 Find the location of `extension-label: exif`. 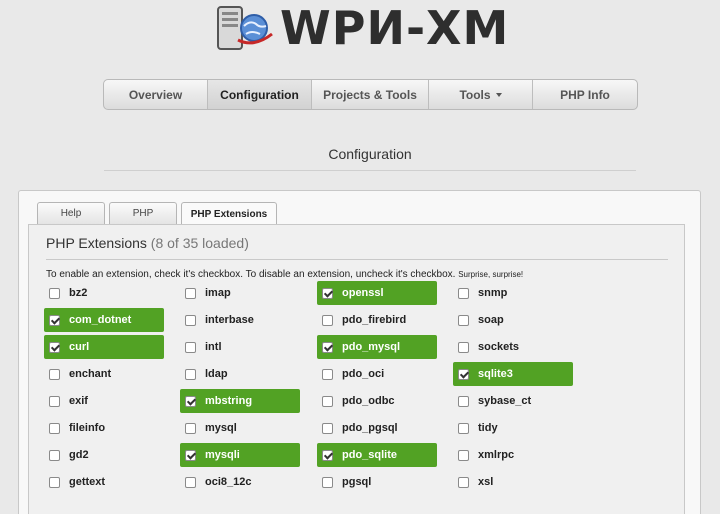

extension-label: exif is located at coordinates (78, 401).